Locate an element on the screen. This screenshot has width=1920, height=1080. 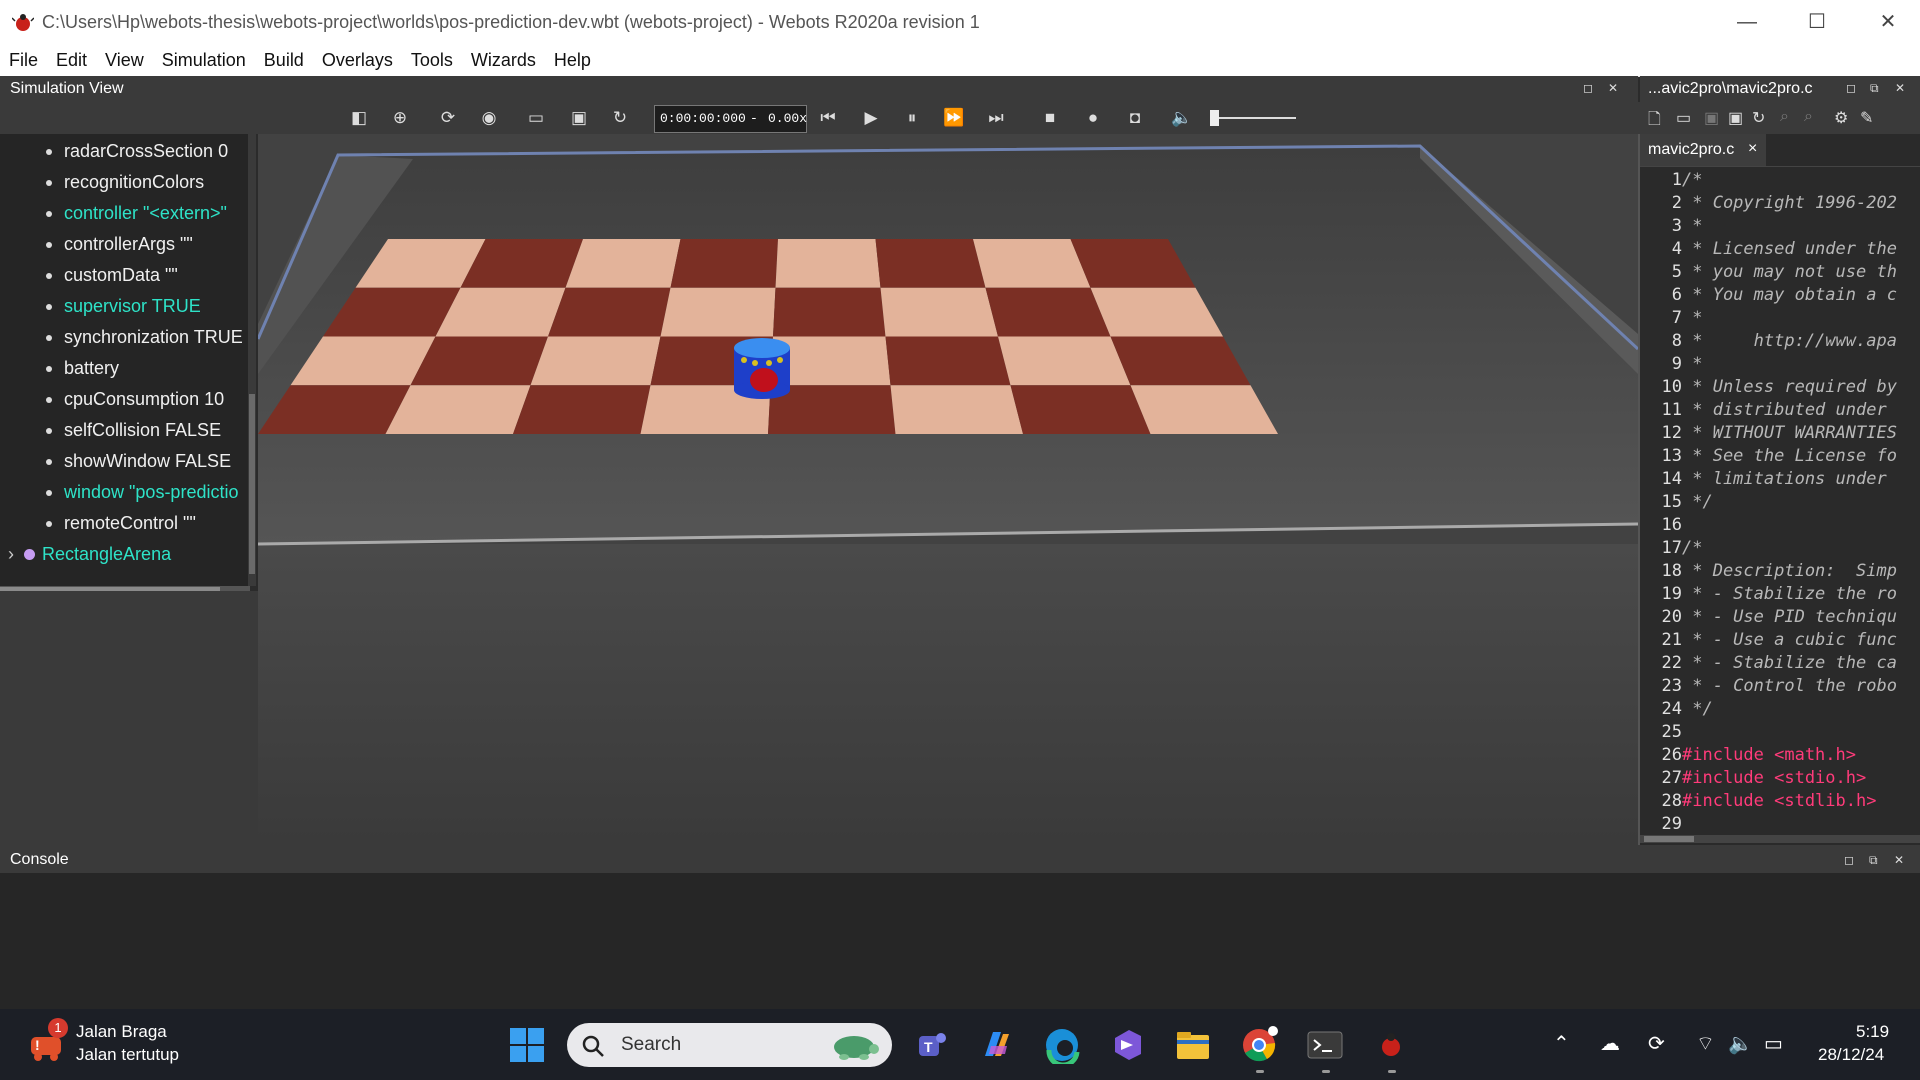
code-line: 10 * Unless required by is located at coordinates (1768, 388).